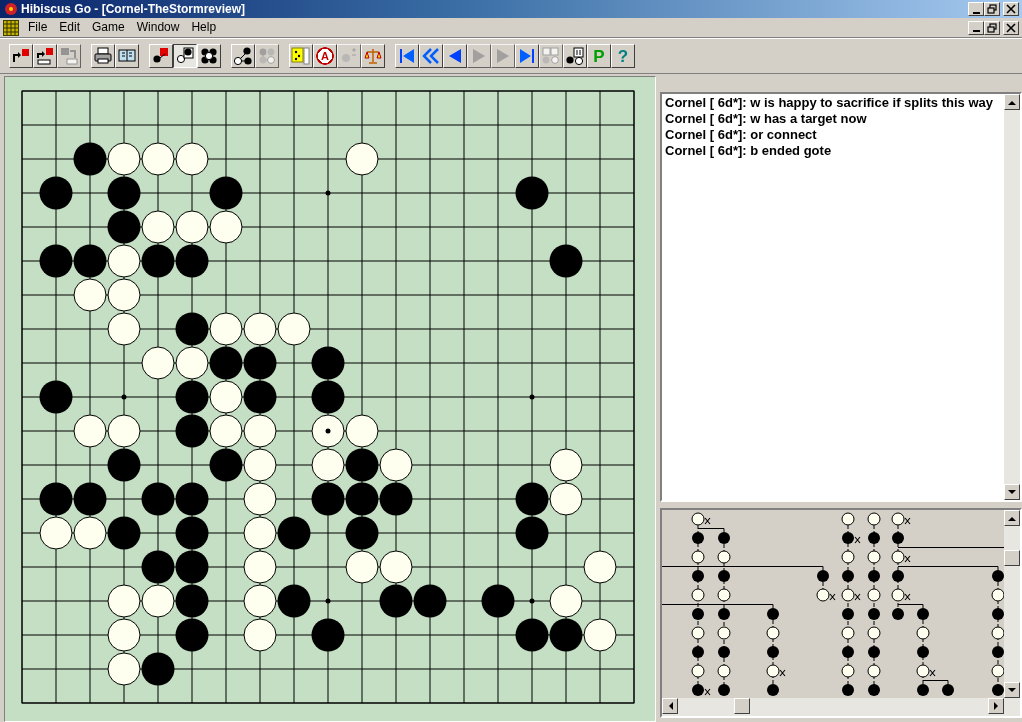 This screenshot has height=722, width=1022. What do you see at coordinates (455, 56) in the screenshot?
I see `back-button` at bounding box center [455, 56].